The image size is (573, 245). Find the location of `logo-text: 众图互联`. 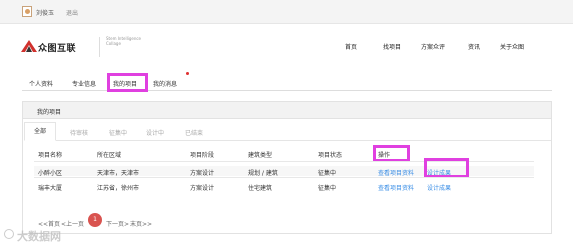

logo-text: 众图互联 is located at coordinates (57, 47).